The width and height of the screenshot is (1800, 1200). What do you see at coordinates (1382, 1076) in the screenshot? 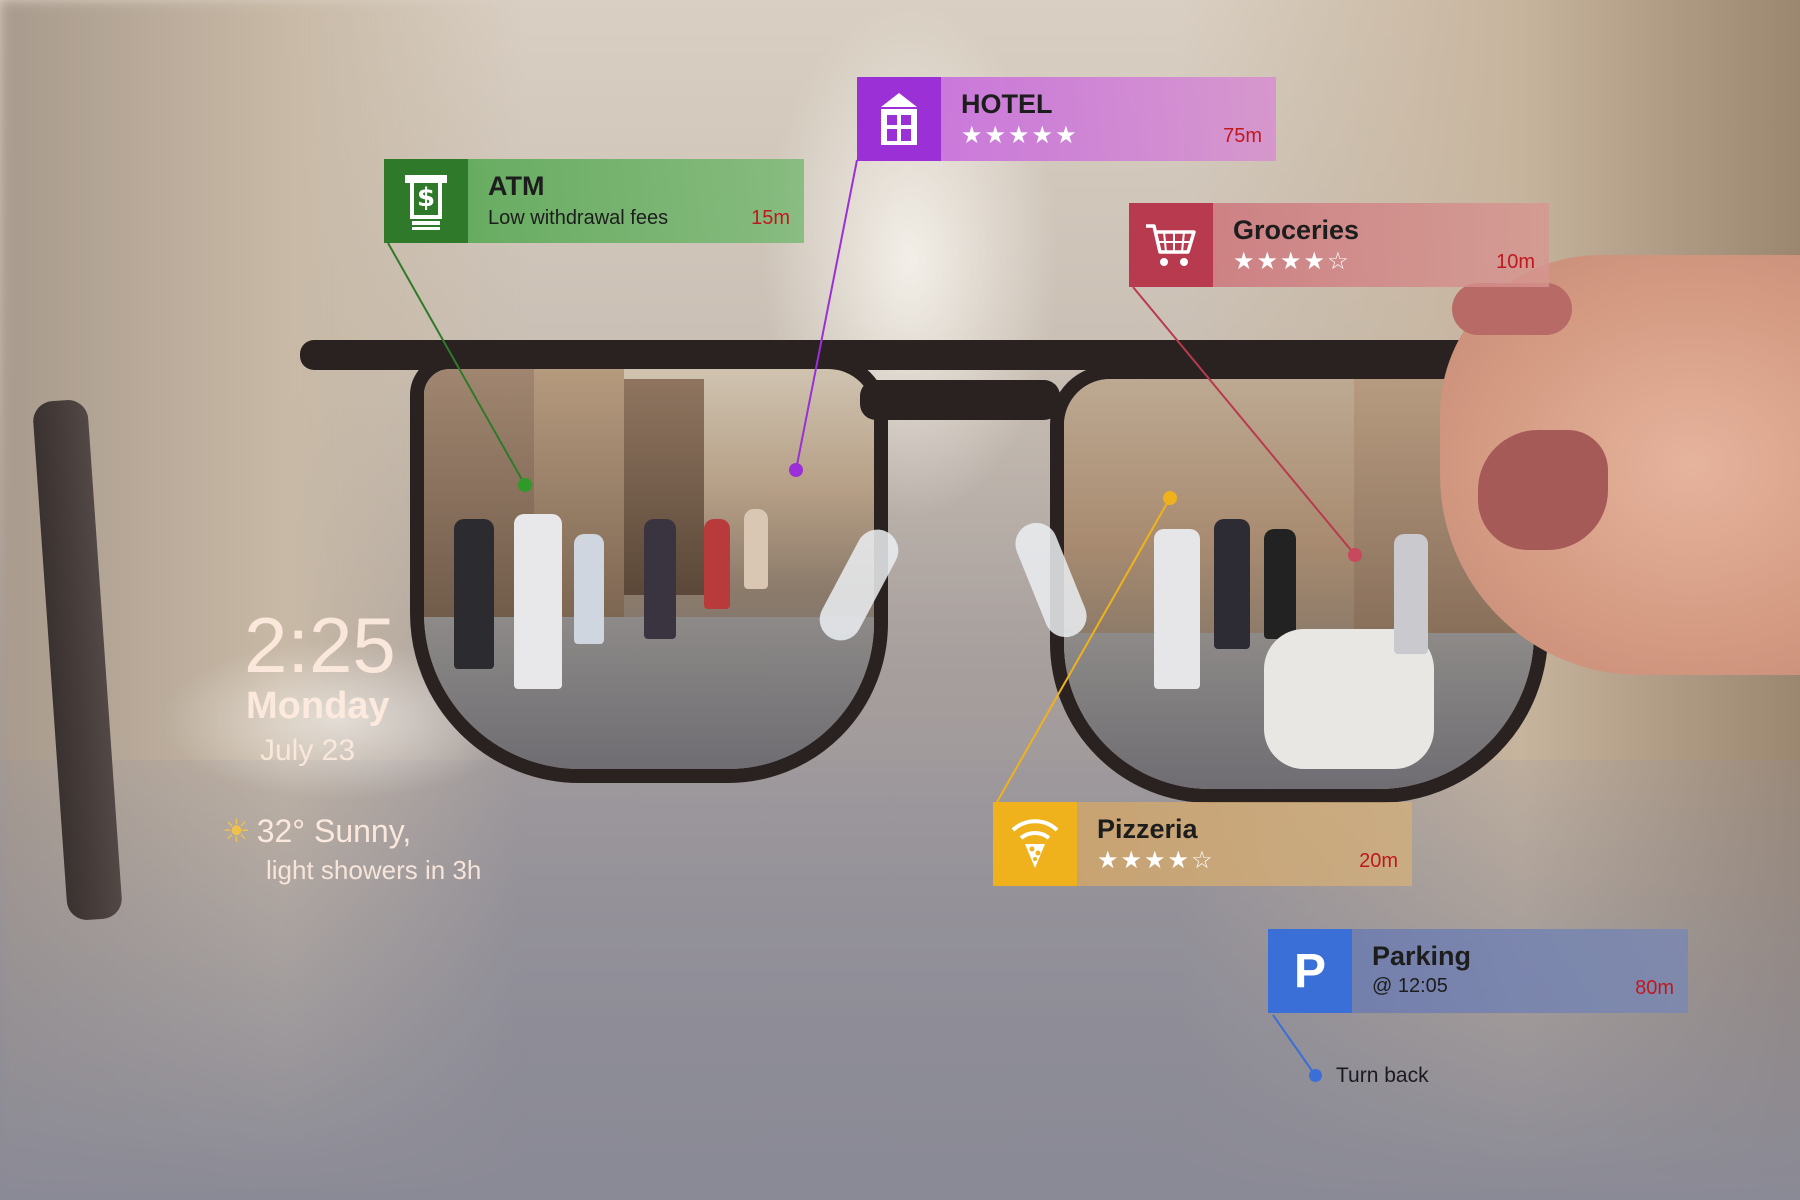
I see `turn-back-label: Turn back` at bounding box center [1382, 1076].